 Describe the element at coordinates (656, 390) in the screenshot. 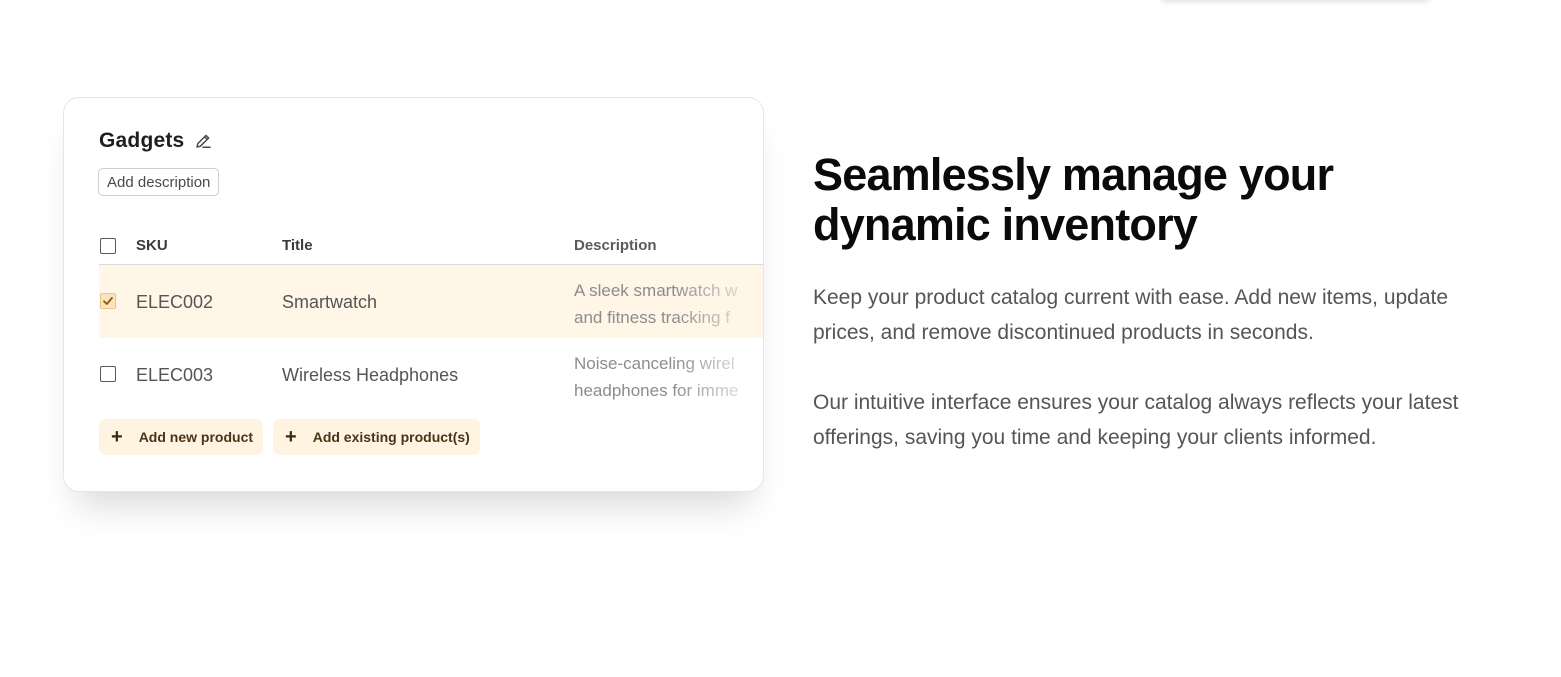

I see `row-description-line: headphones for imme` at that location.